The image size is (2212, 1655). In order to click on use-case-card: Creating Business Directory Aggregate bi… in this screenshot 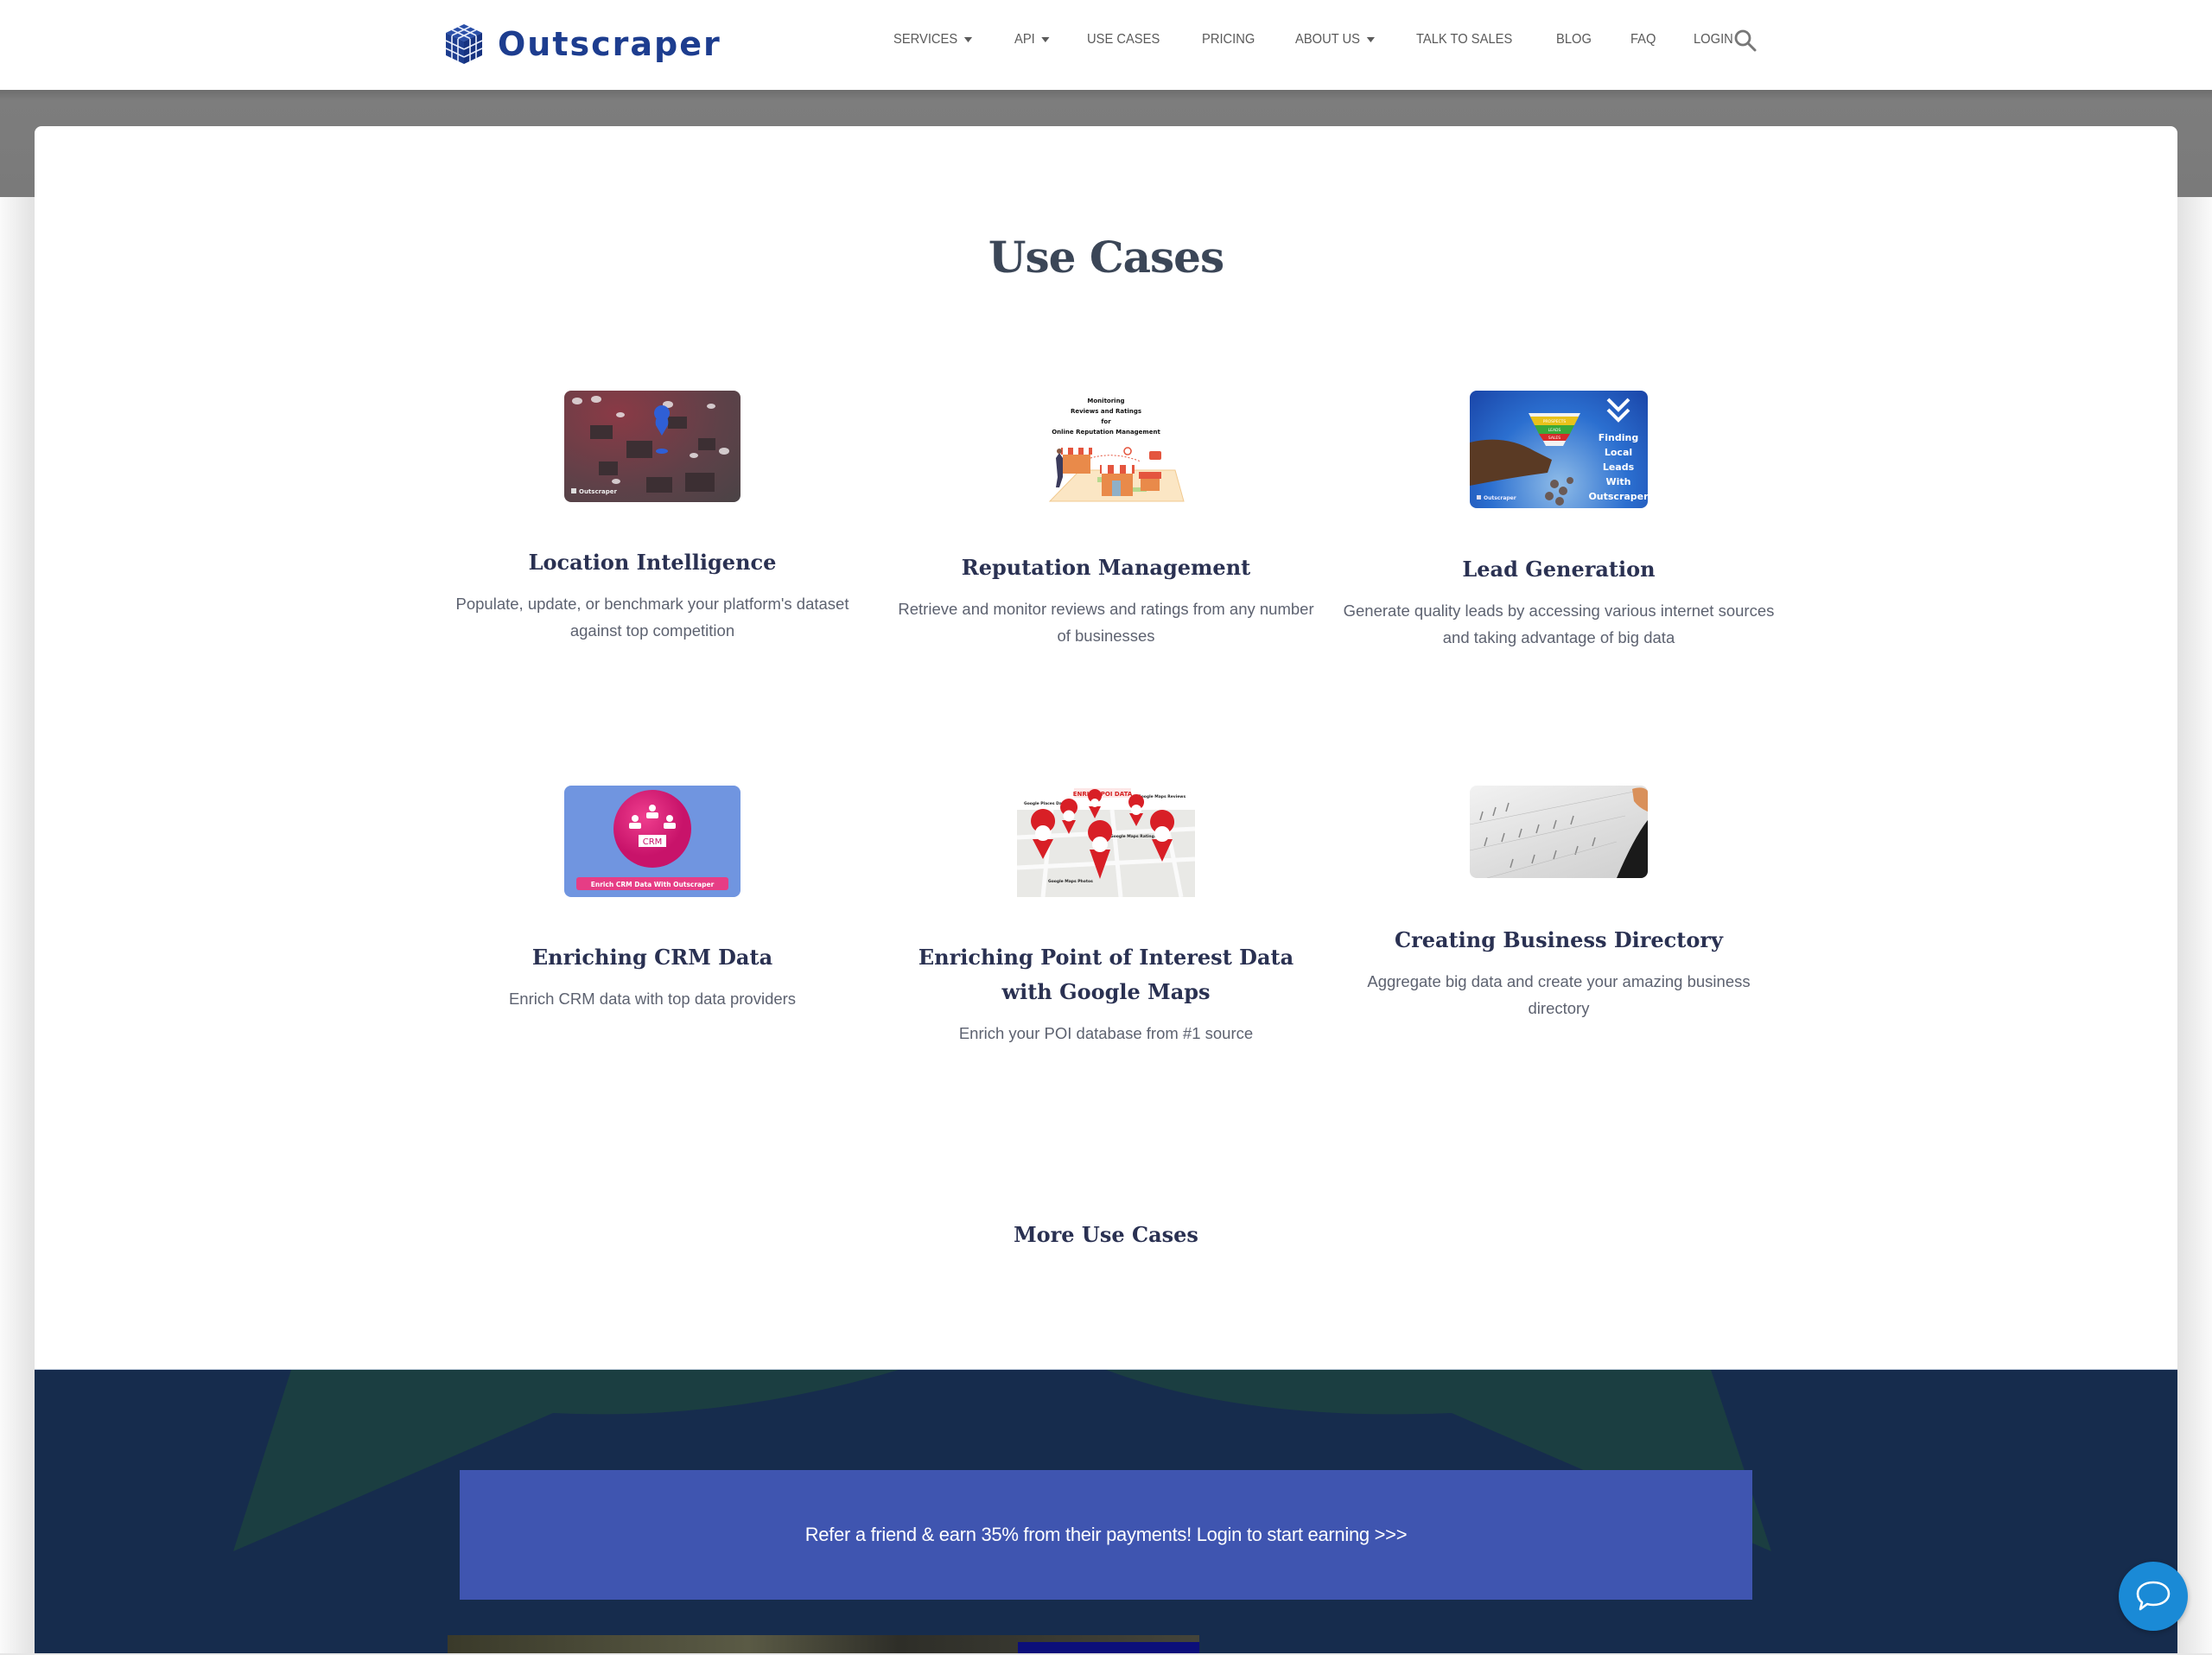, I will do `click(1559, 904)`.